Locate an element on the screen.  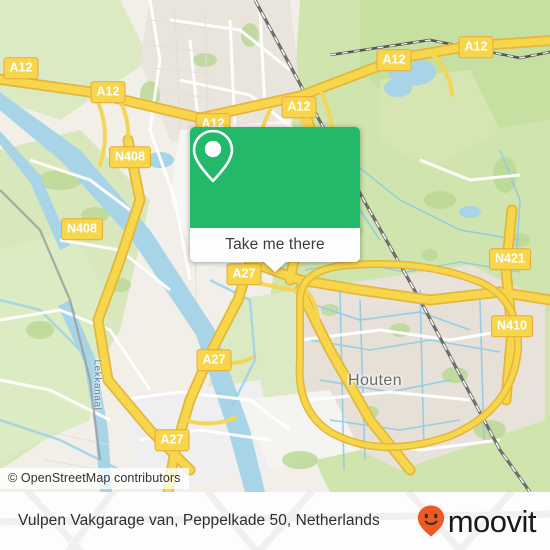
moovit-pin-smiley-icon is located at coordinates (430, 521).